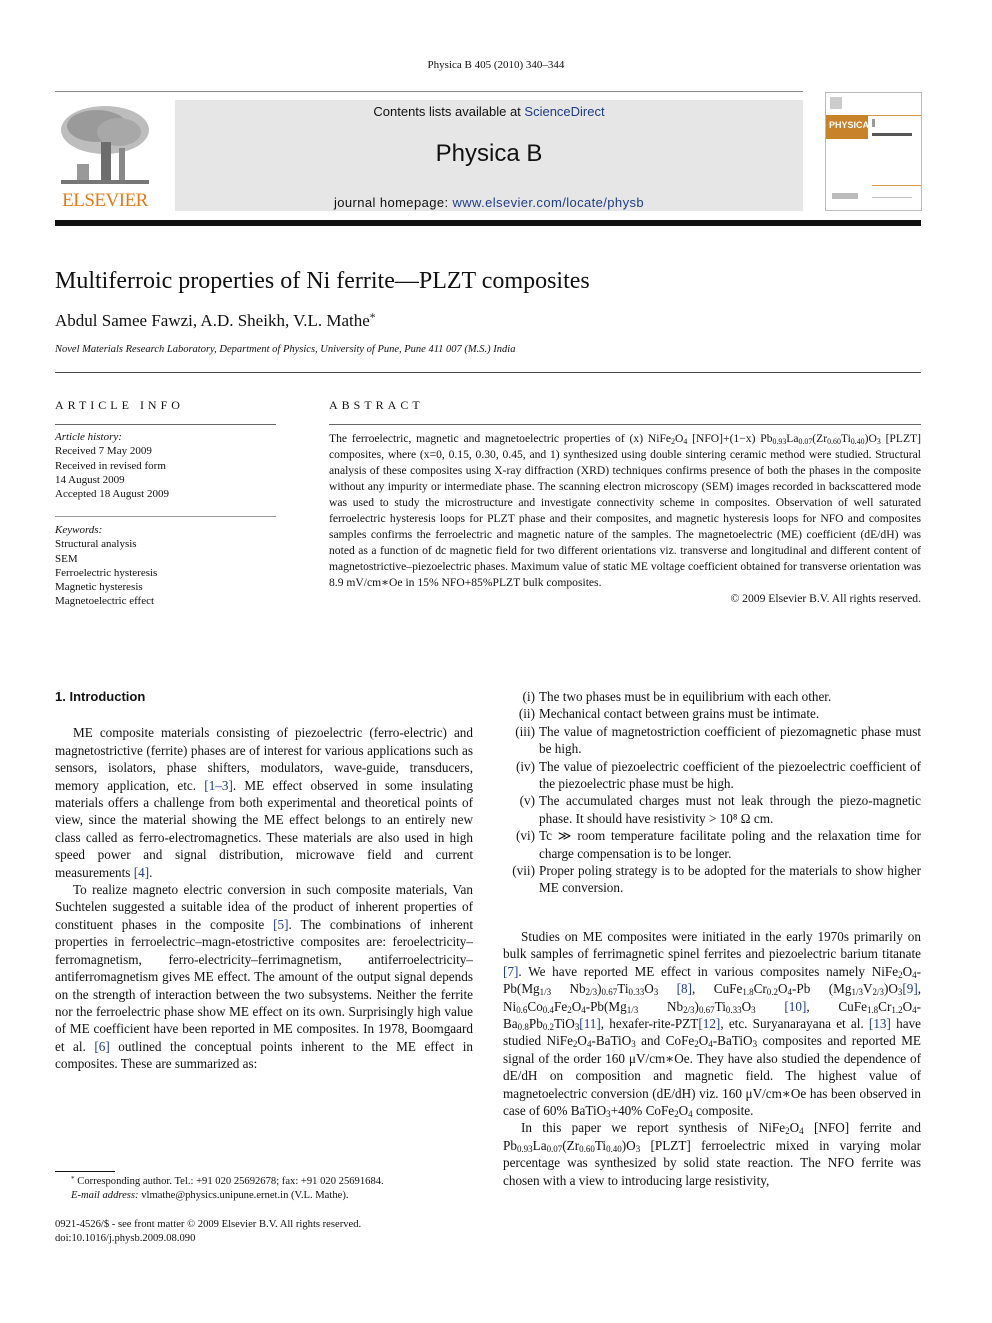 The height and width of the screenshot is (1323, 992). What do you see at coordinates (105, 145) in the screenshot?
I see `elsevier-tree-icon` at bounding box center [105, 145].